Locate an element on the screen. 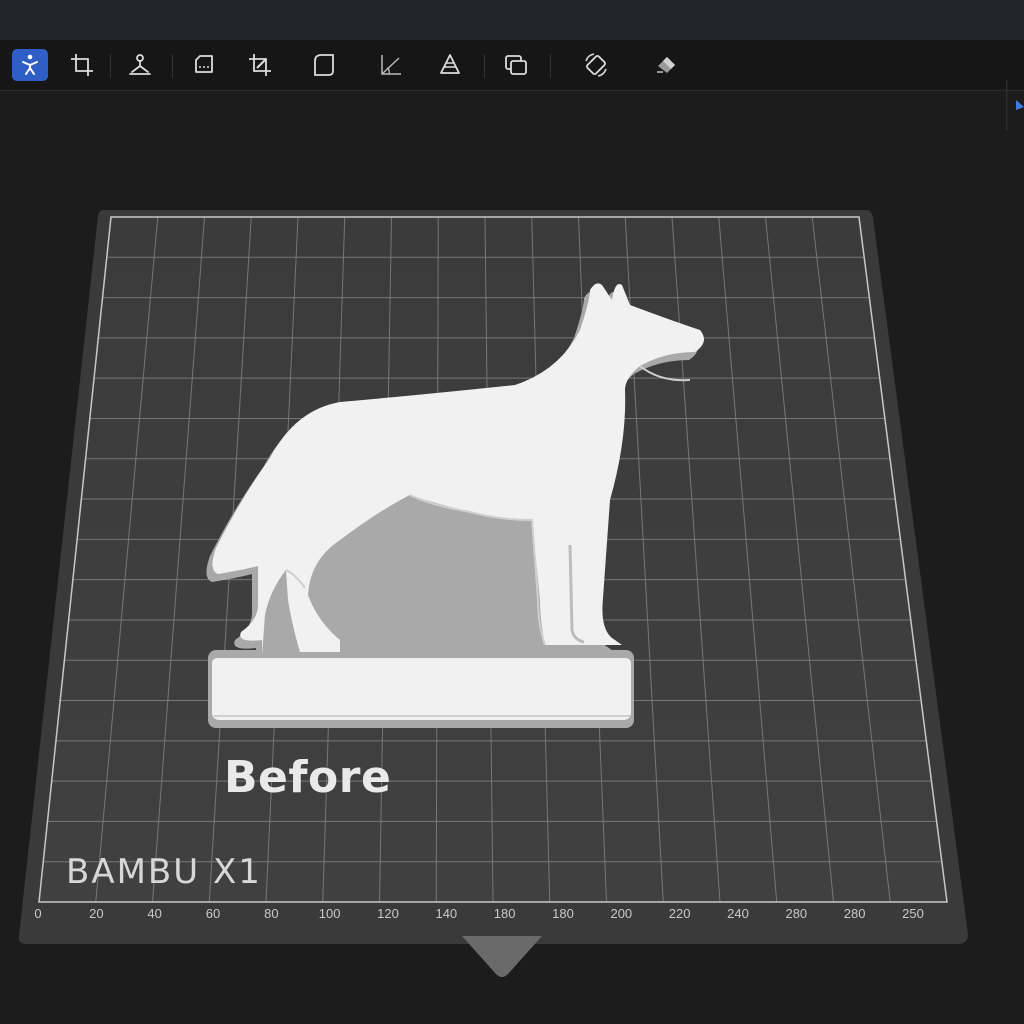  toolbar is located at coordinates (512, 85).